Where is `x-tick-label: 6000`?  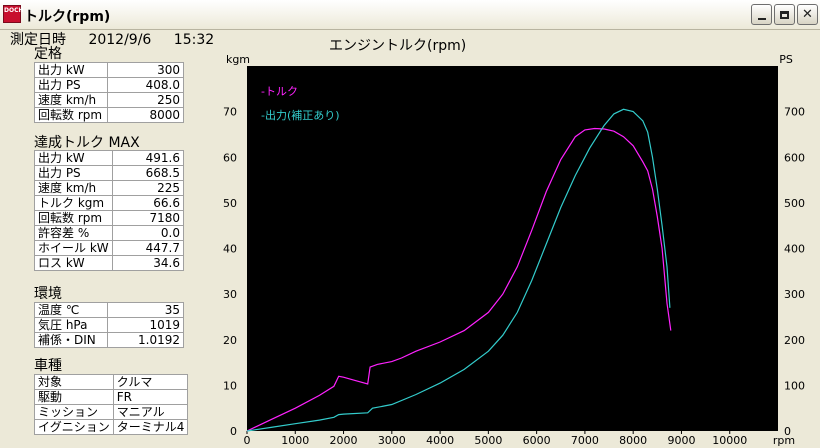 x-tick-label: 6000 is located at coordinates (537, 440).